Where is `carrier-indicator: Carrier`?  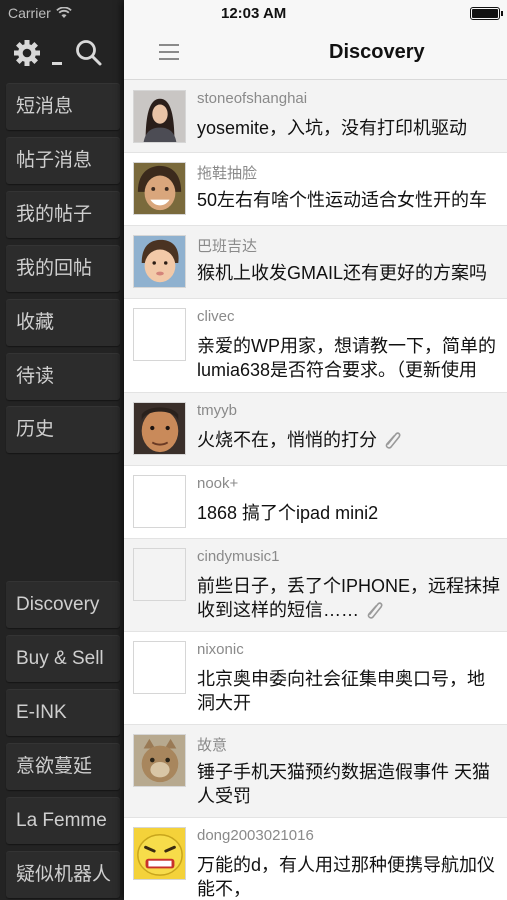 carrier-indicator: Carrier is located at coordinates (40, 13).